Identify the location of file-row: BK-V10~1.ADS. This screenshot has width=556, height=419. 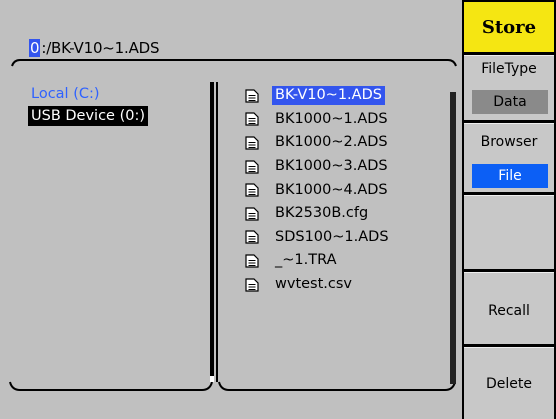
(318, 96).